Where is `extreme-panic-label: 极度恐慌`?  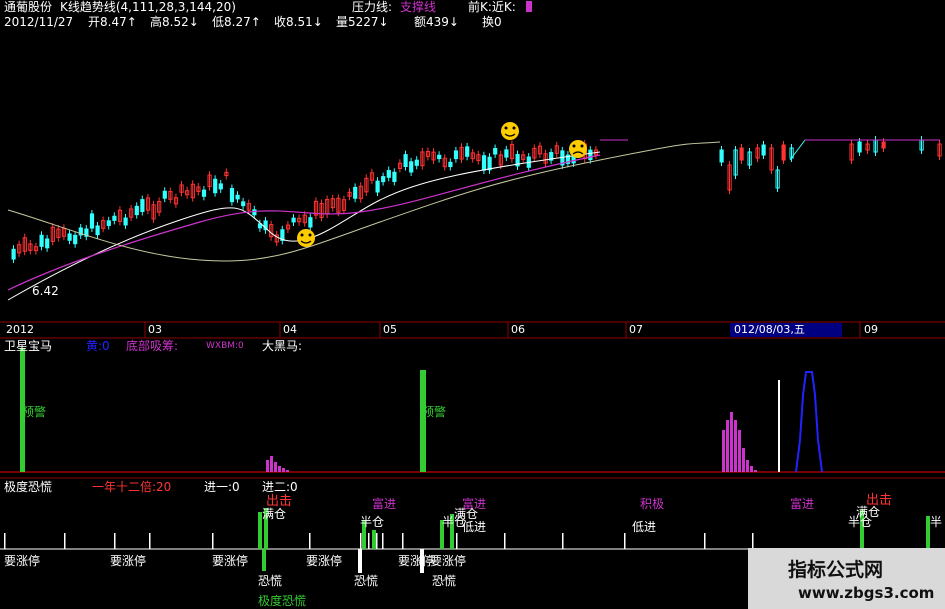
extreme-panic-label: 极度恐慌 is located at coordinates (282, 601).